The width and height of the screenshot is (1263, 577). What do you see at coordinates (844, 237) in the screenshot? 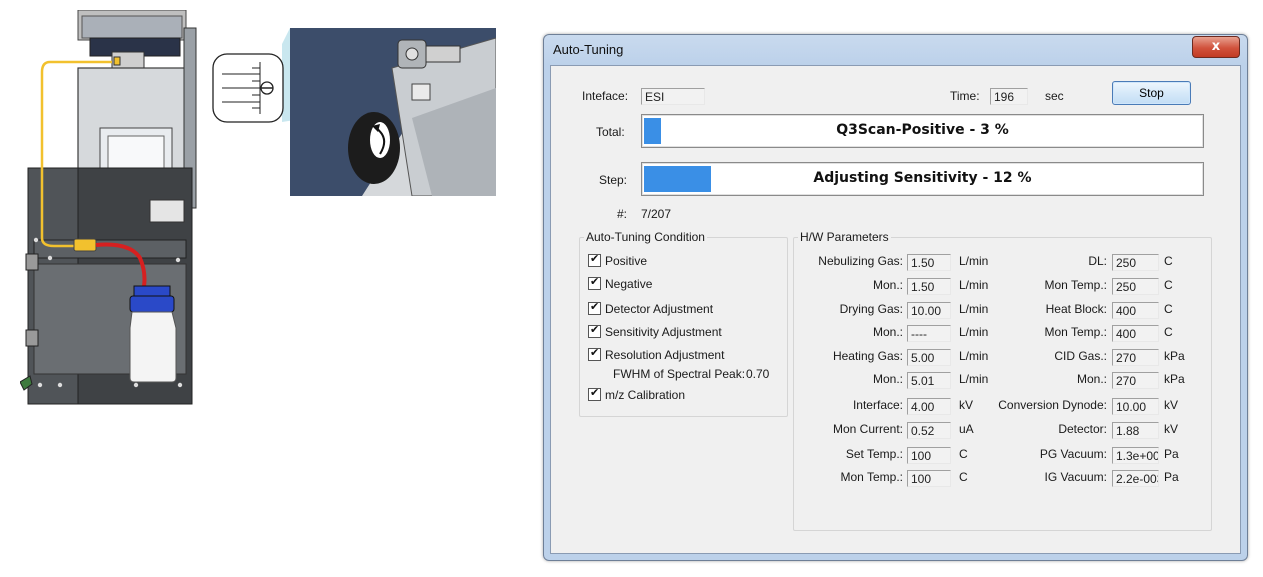
I see `hw-parameters-title: H/W Parameters` at bounding box center [844, 237].